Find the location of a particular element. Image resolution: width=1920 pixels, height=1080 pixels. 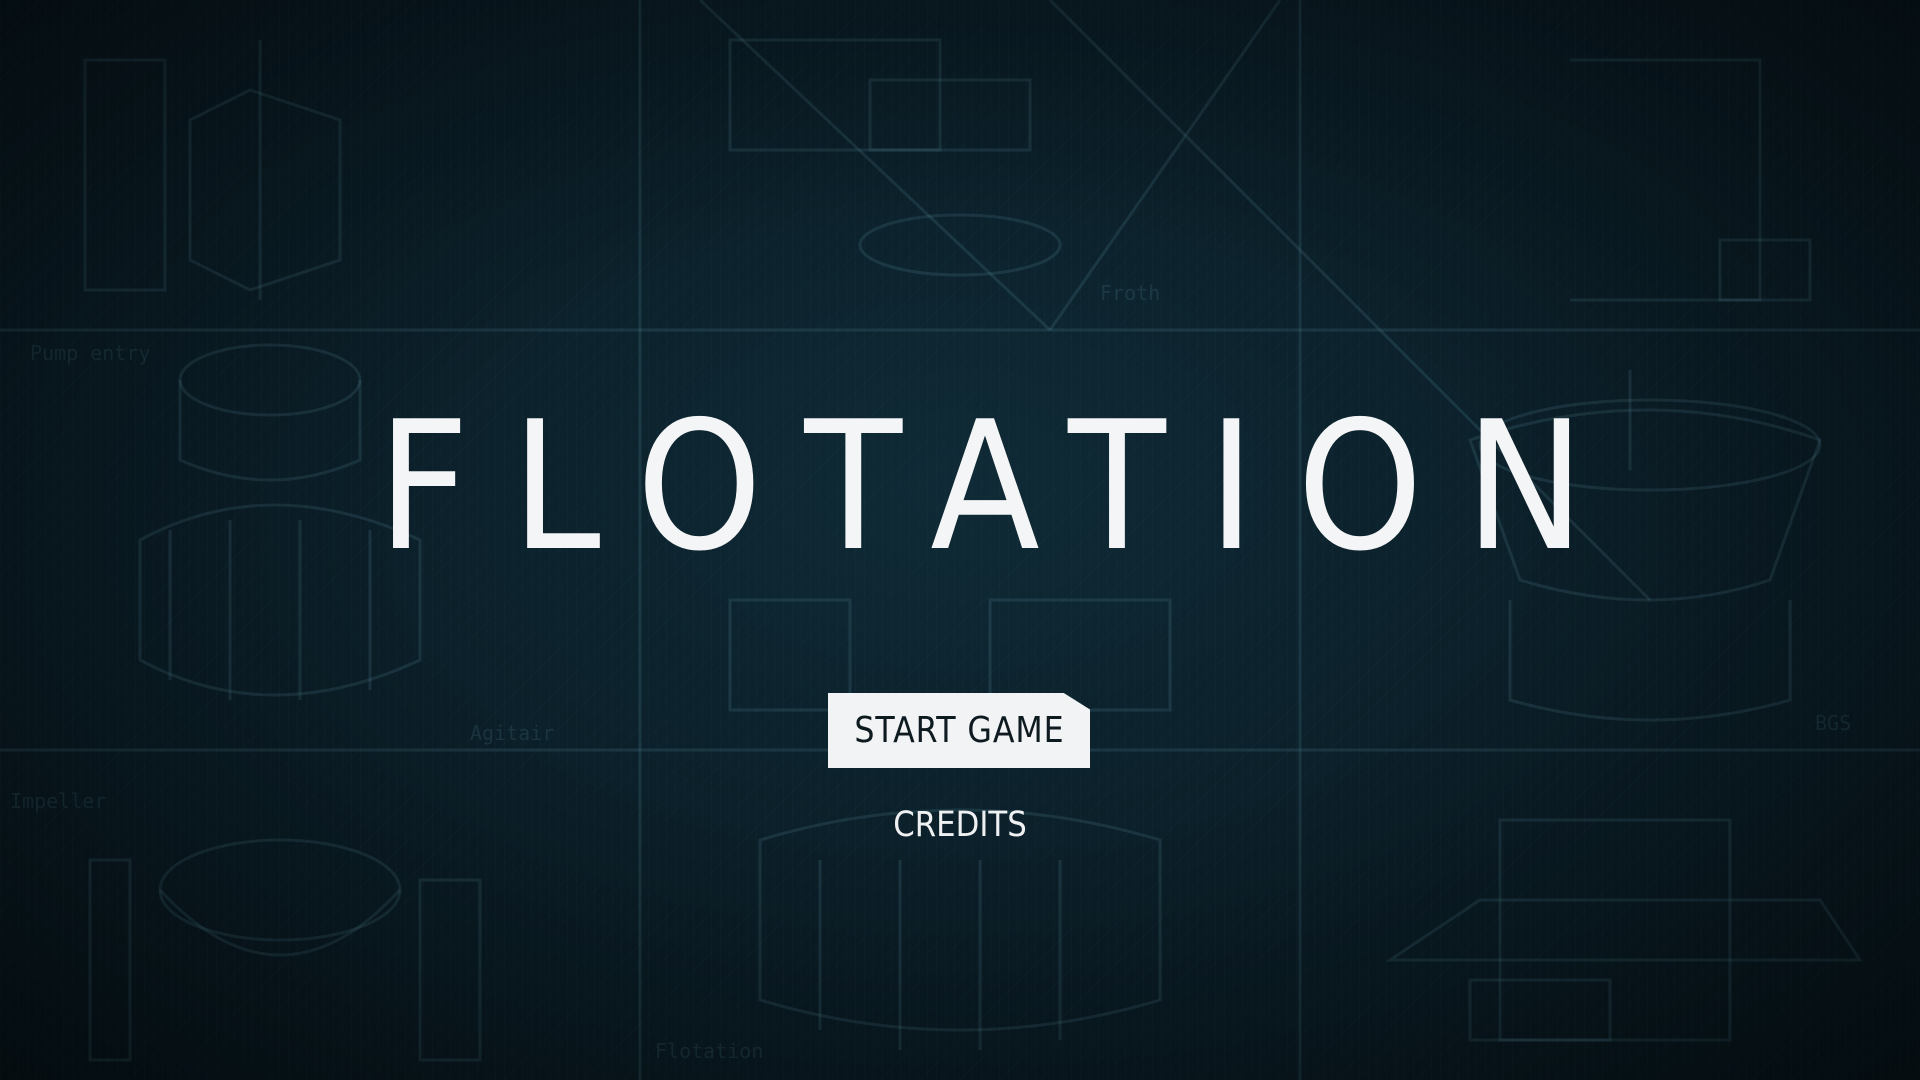

start-game-label: START GAME is located at coordinates (959, 730).